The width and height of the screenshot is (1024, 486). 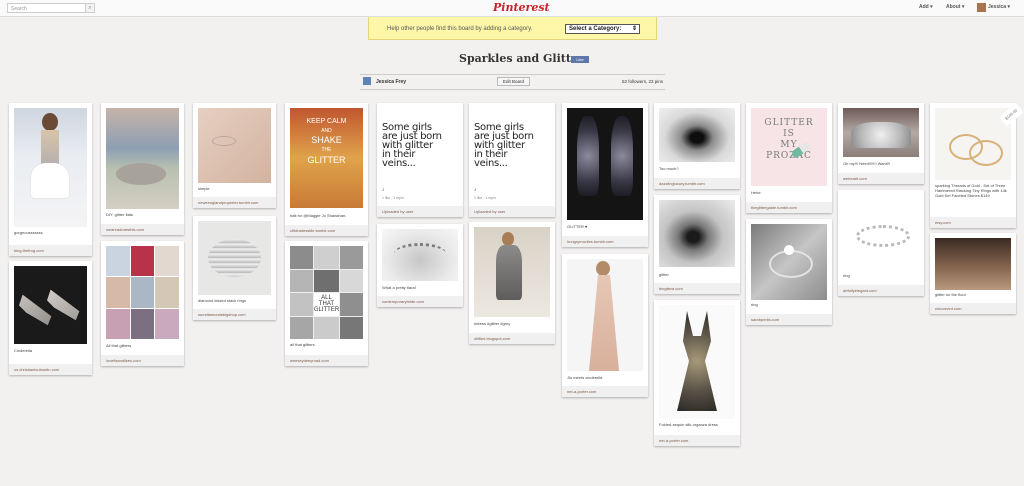 I want to click on search-icon: ⌕, so click(x=90, y=8).